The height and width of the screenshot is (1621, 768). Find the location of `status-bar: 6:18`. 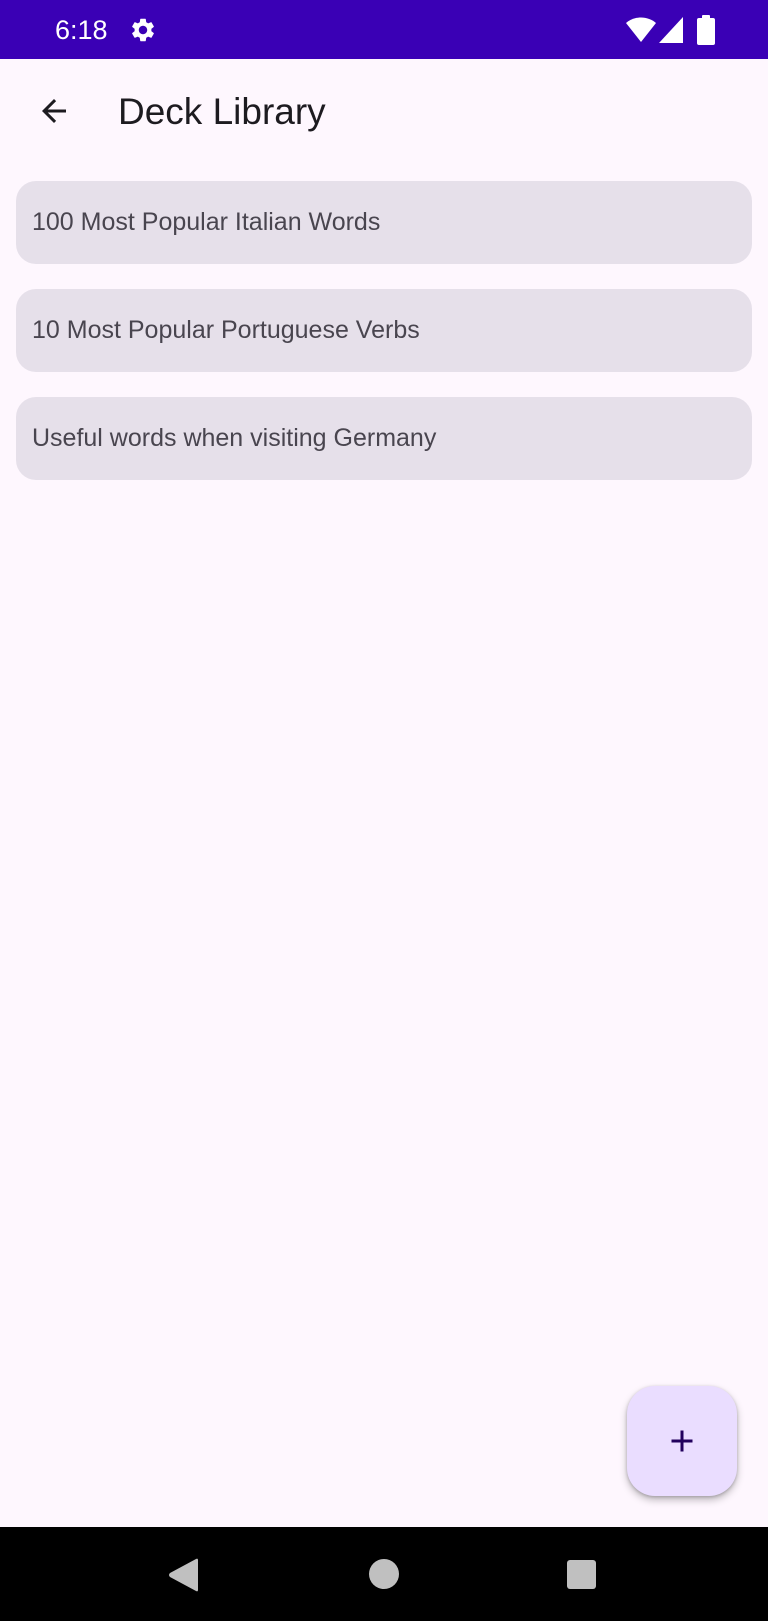

status-bar: 6:18 is located at coordinates (384, 29).